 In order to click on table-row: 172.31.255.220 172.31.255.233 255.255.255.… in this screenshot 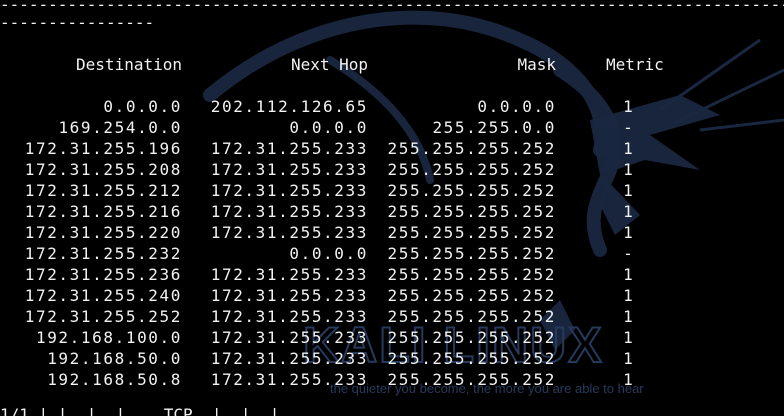, I will do `click(392, 232)`.